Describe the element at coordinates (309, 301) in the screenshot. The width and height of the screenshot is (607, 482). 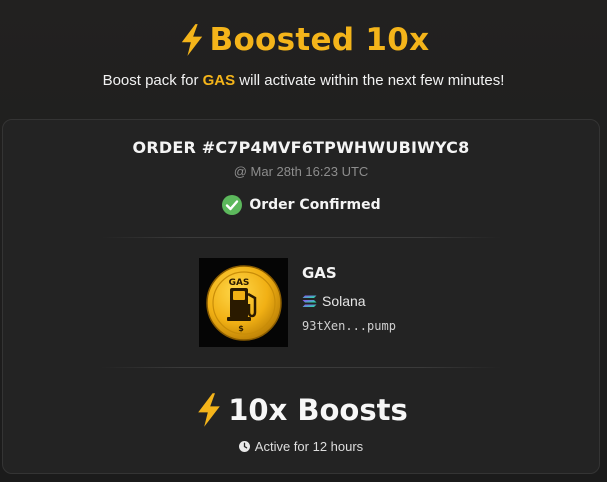
I see `solana-icon` at that location.